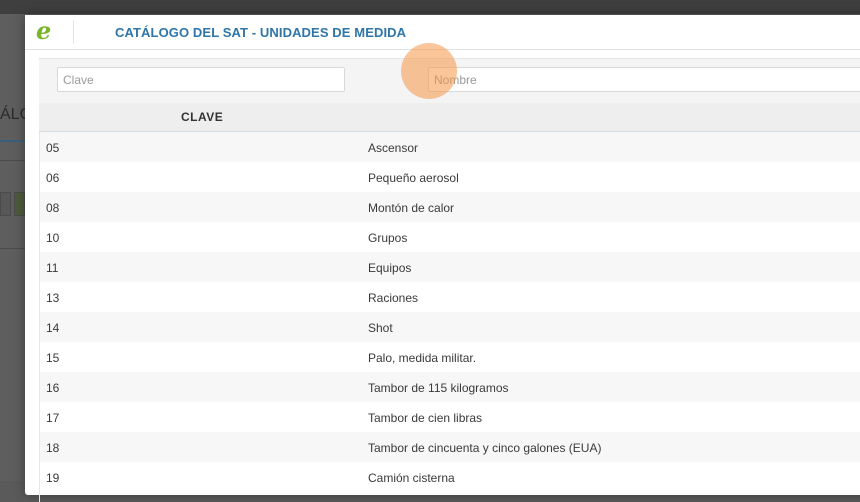  Describe the element at coordinates (411, 208) in the screenshot. I see `cell-nombre: Montón de calor` at that location.